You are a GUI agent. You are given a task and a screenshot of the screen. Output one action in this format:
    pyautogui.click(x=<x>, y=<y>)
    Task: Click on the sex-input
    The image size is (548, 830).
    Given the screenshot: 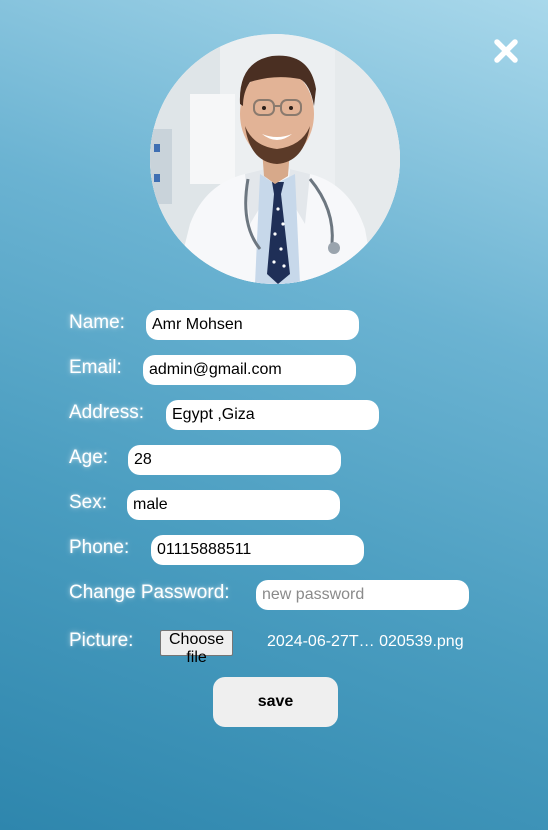 What is the action you would take?
    pyautogui.click(x=233, y=505)
    